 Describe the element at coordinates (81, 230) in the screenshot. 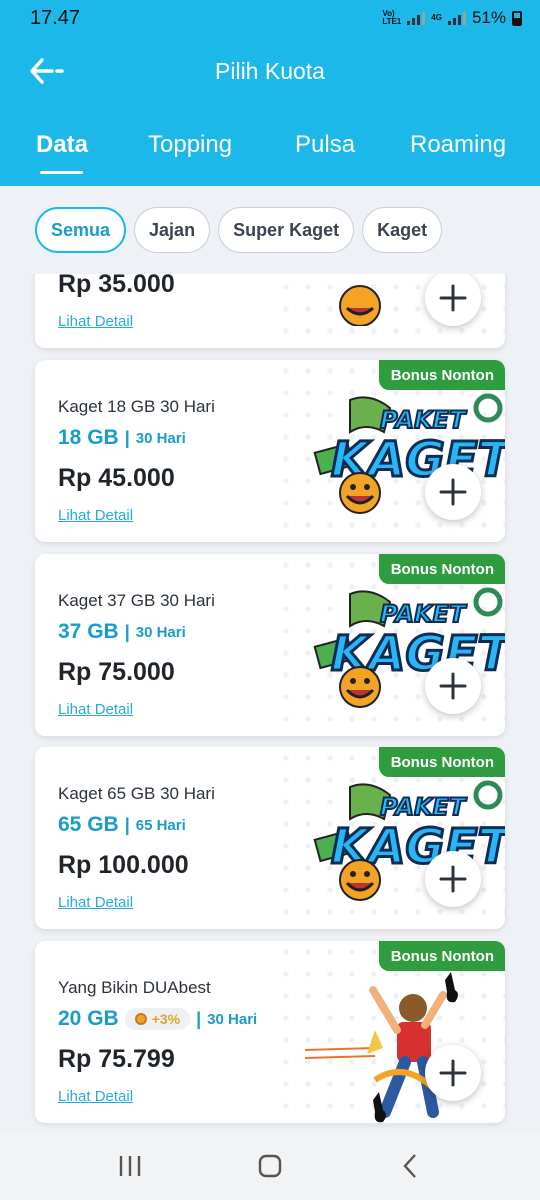

I see `chip-semua: Semua` at that location.